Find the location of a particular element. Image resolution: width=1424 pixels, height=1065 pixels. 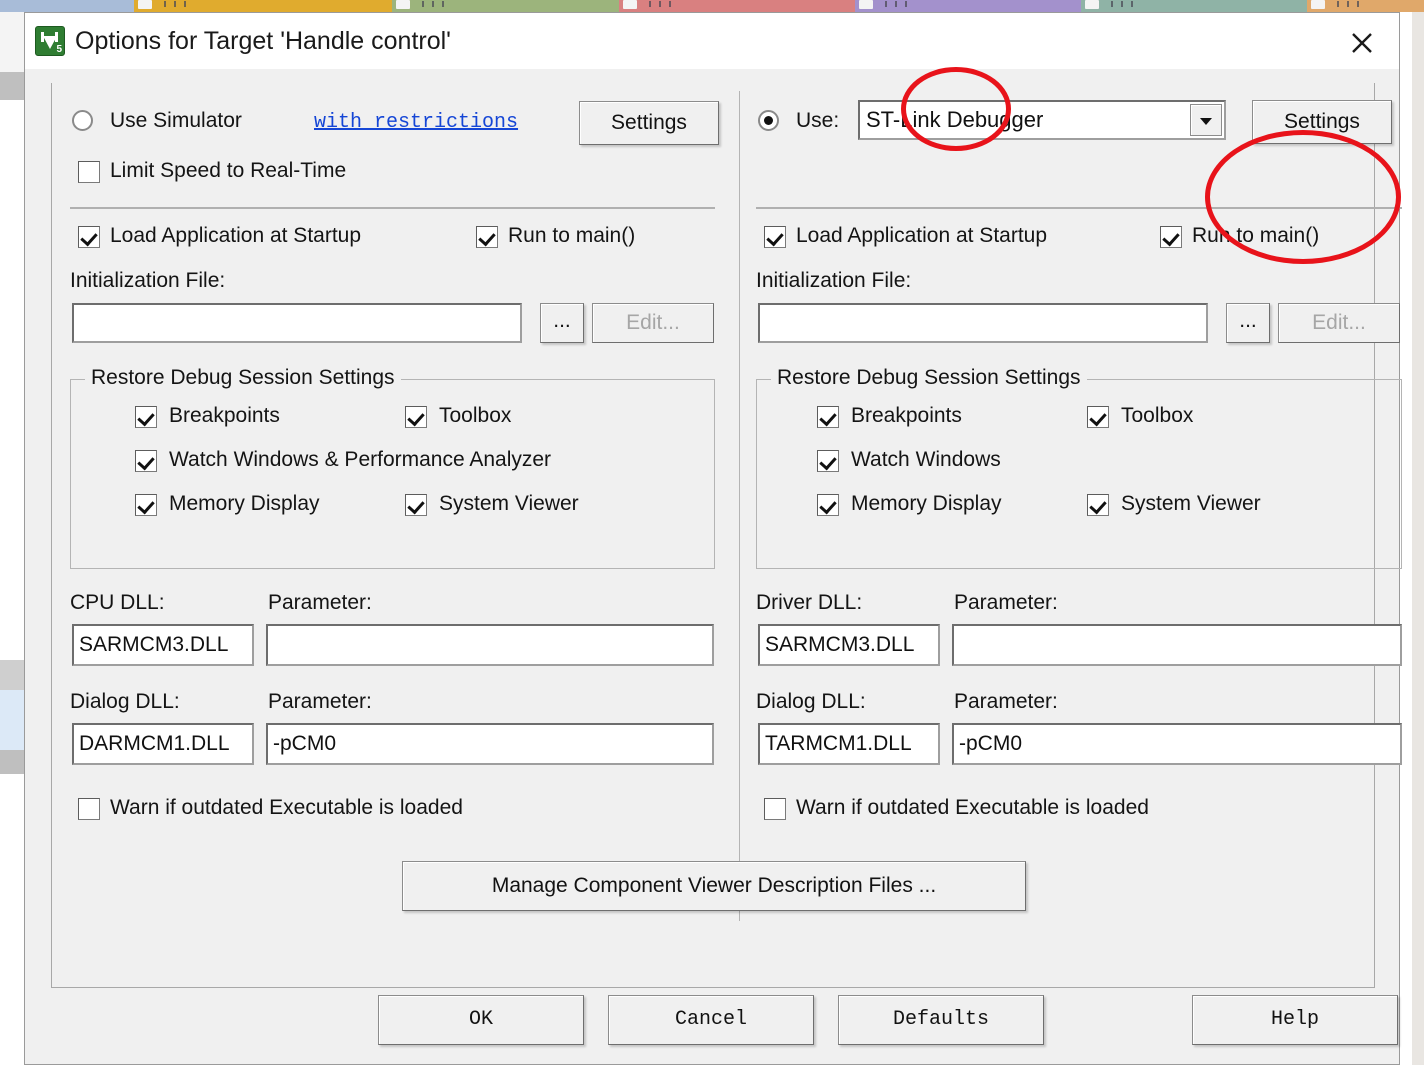

background-window-right-sliver is located at coordinates (1418, 538).